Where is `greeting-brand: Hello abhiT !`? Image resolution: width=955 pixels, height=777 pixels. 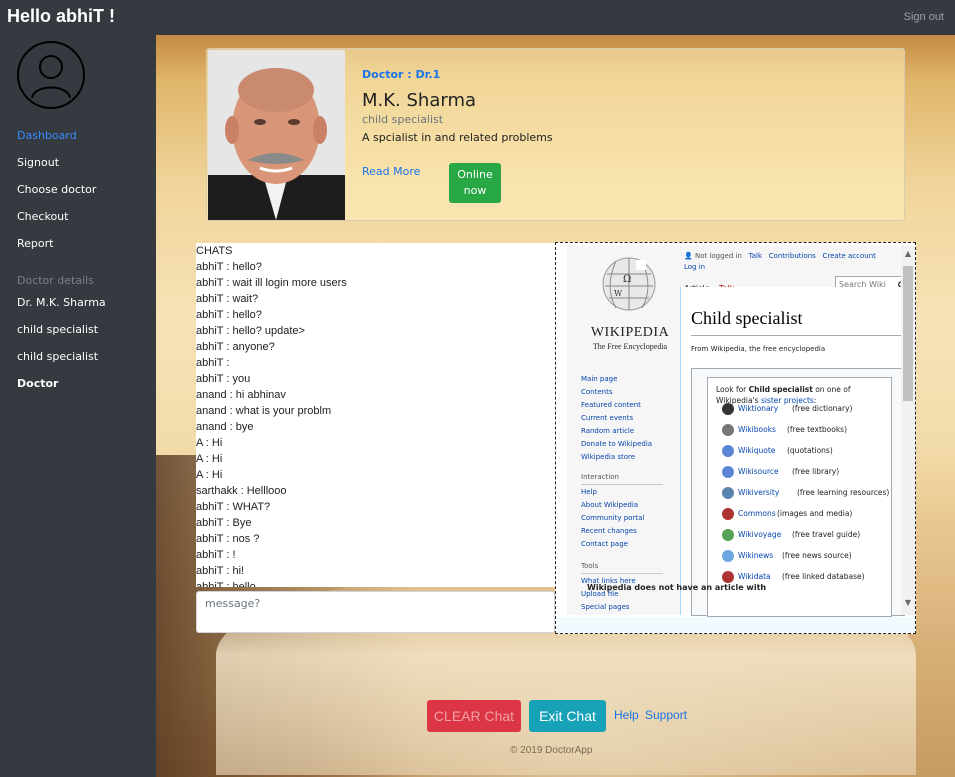
greeting-brand: Hello abhiT ! is located at coordinates (61, 16).